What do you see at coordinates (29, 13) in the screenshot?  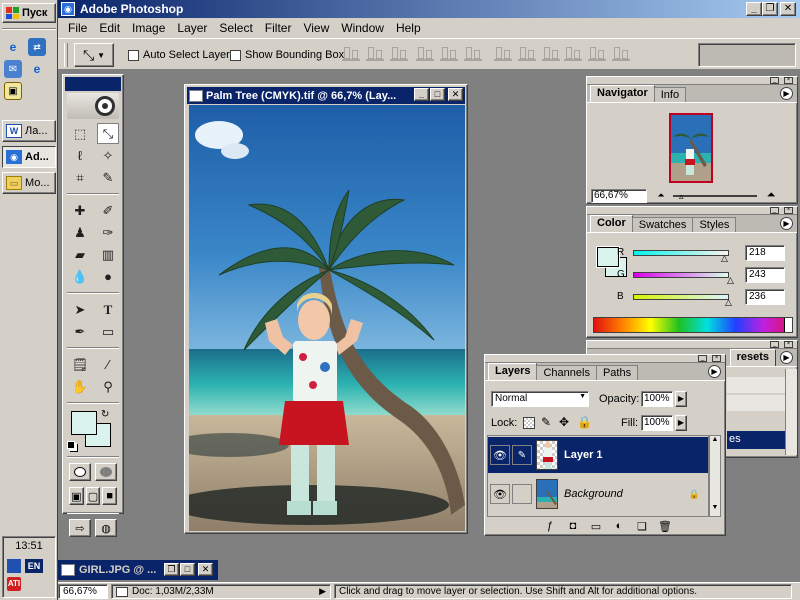 I see `start-button: Пуск` at bounding box center [29, 13].